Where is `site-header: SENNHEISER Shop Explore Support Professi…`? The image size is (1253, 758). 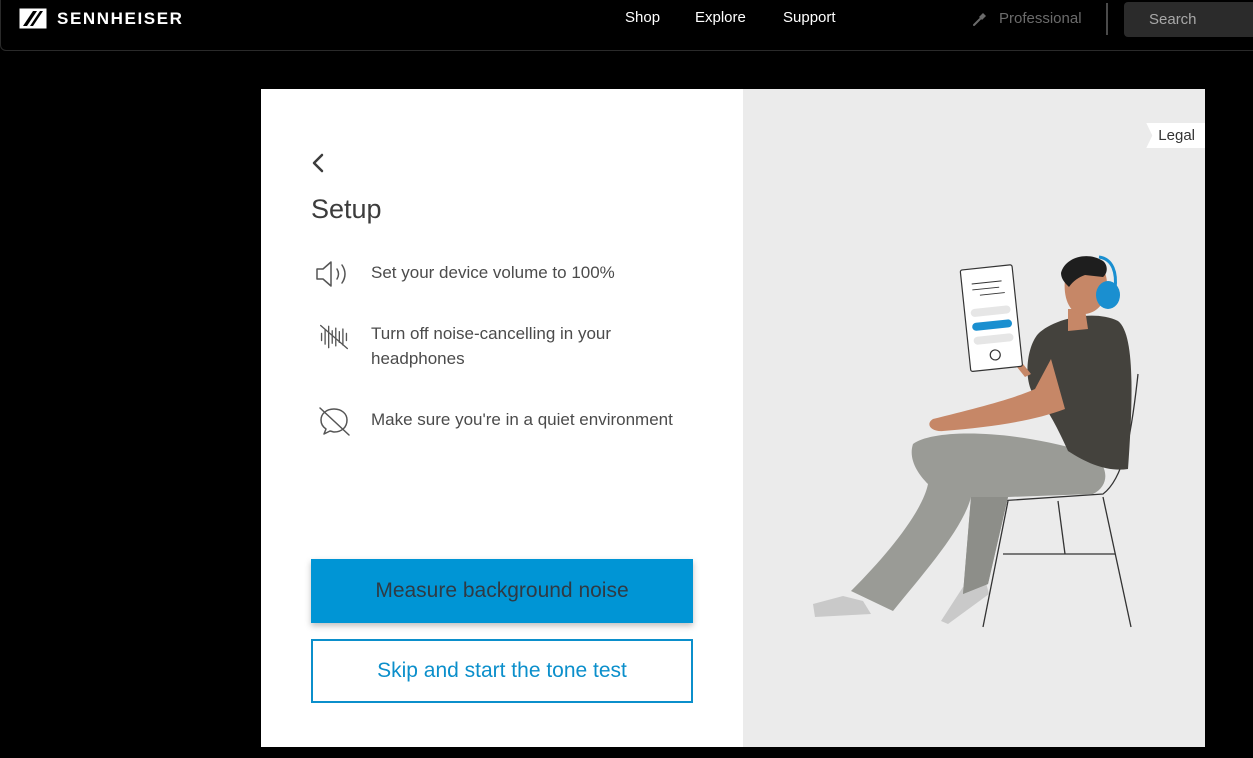
site-header: SENNHEISER Shop Explore Support Professi… is located at coordinates (626, 25).